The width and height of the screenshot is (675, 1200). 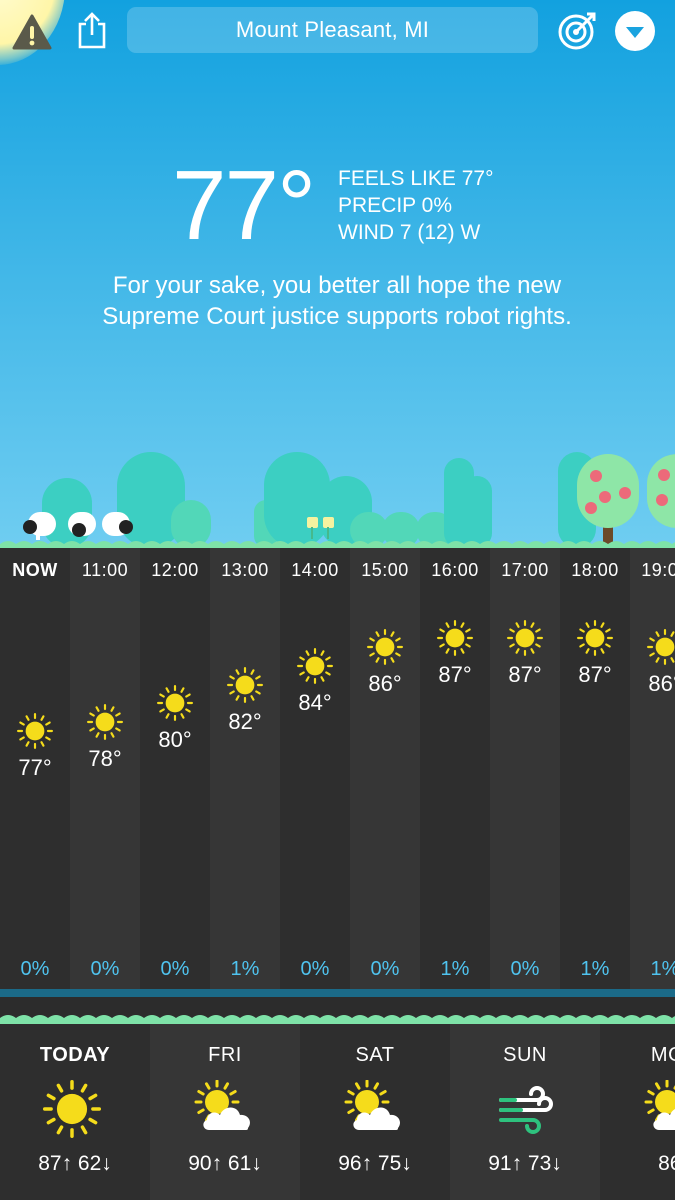 I want to click on hour-temperature: 80°, so click(x=175, y=740).